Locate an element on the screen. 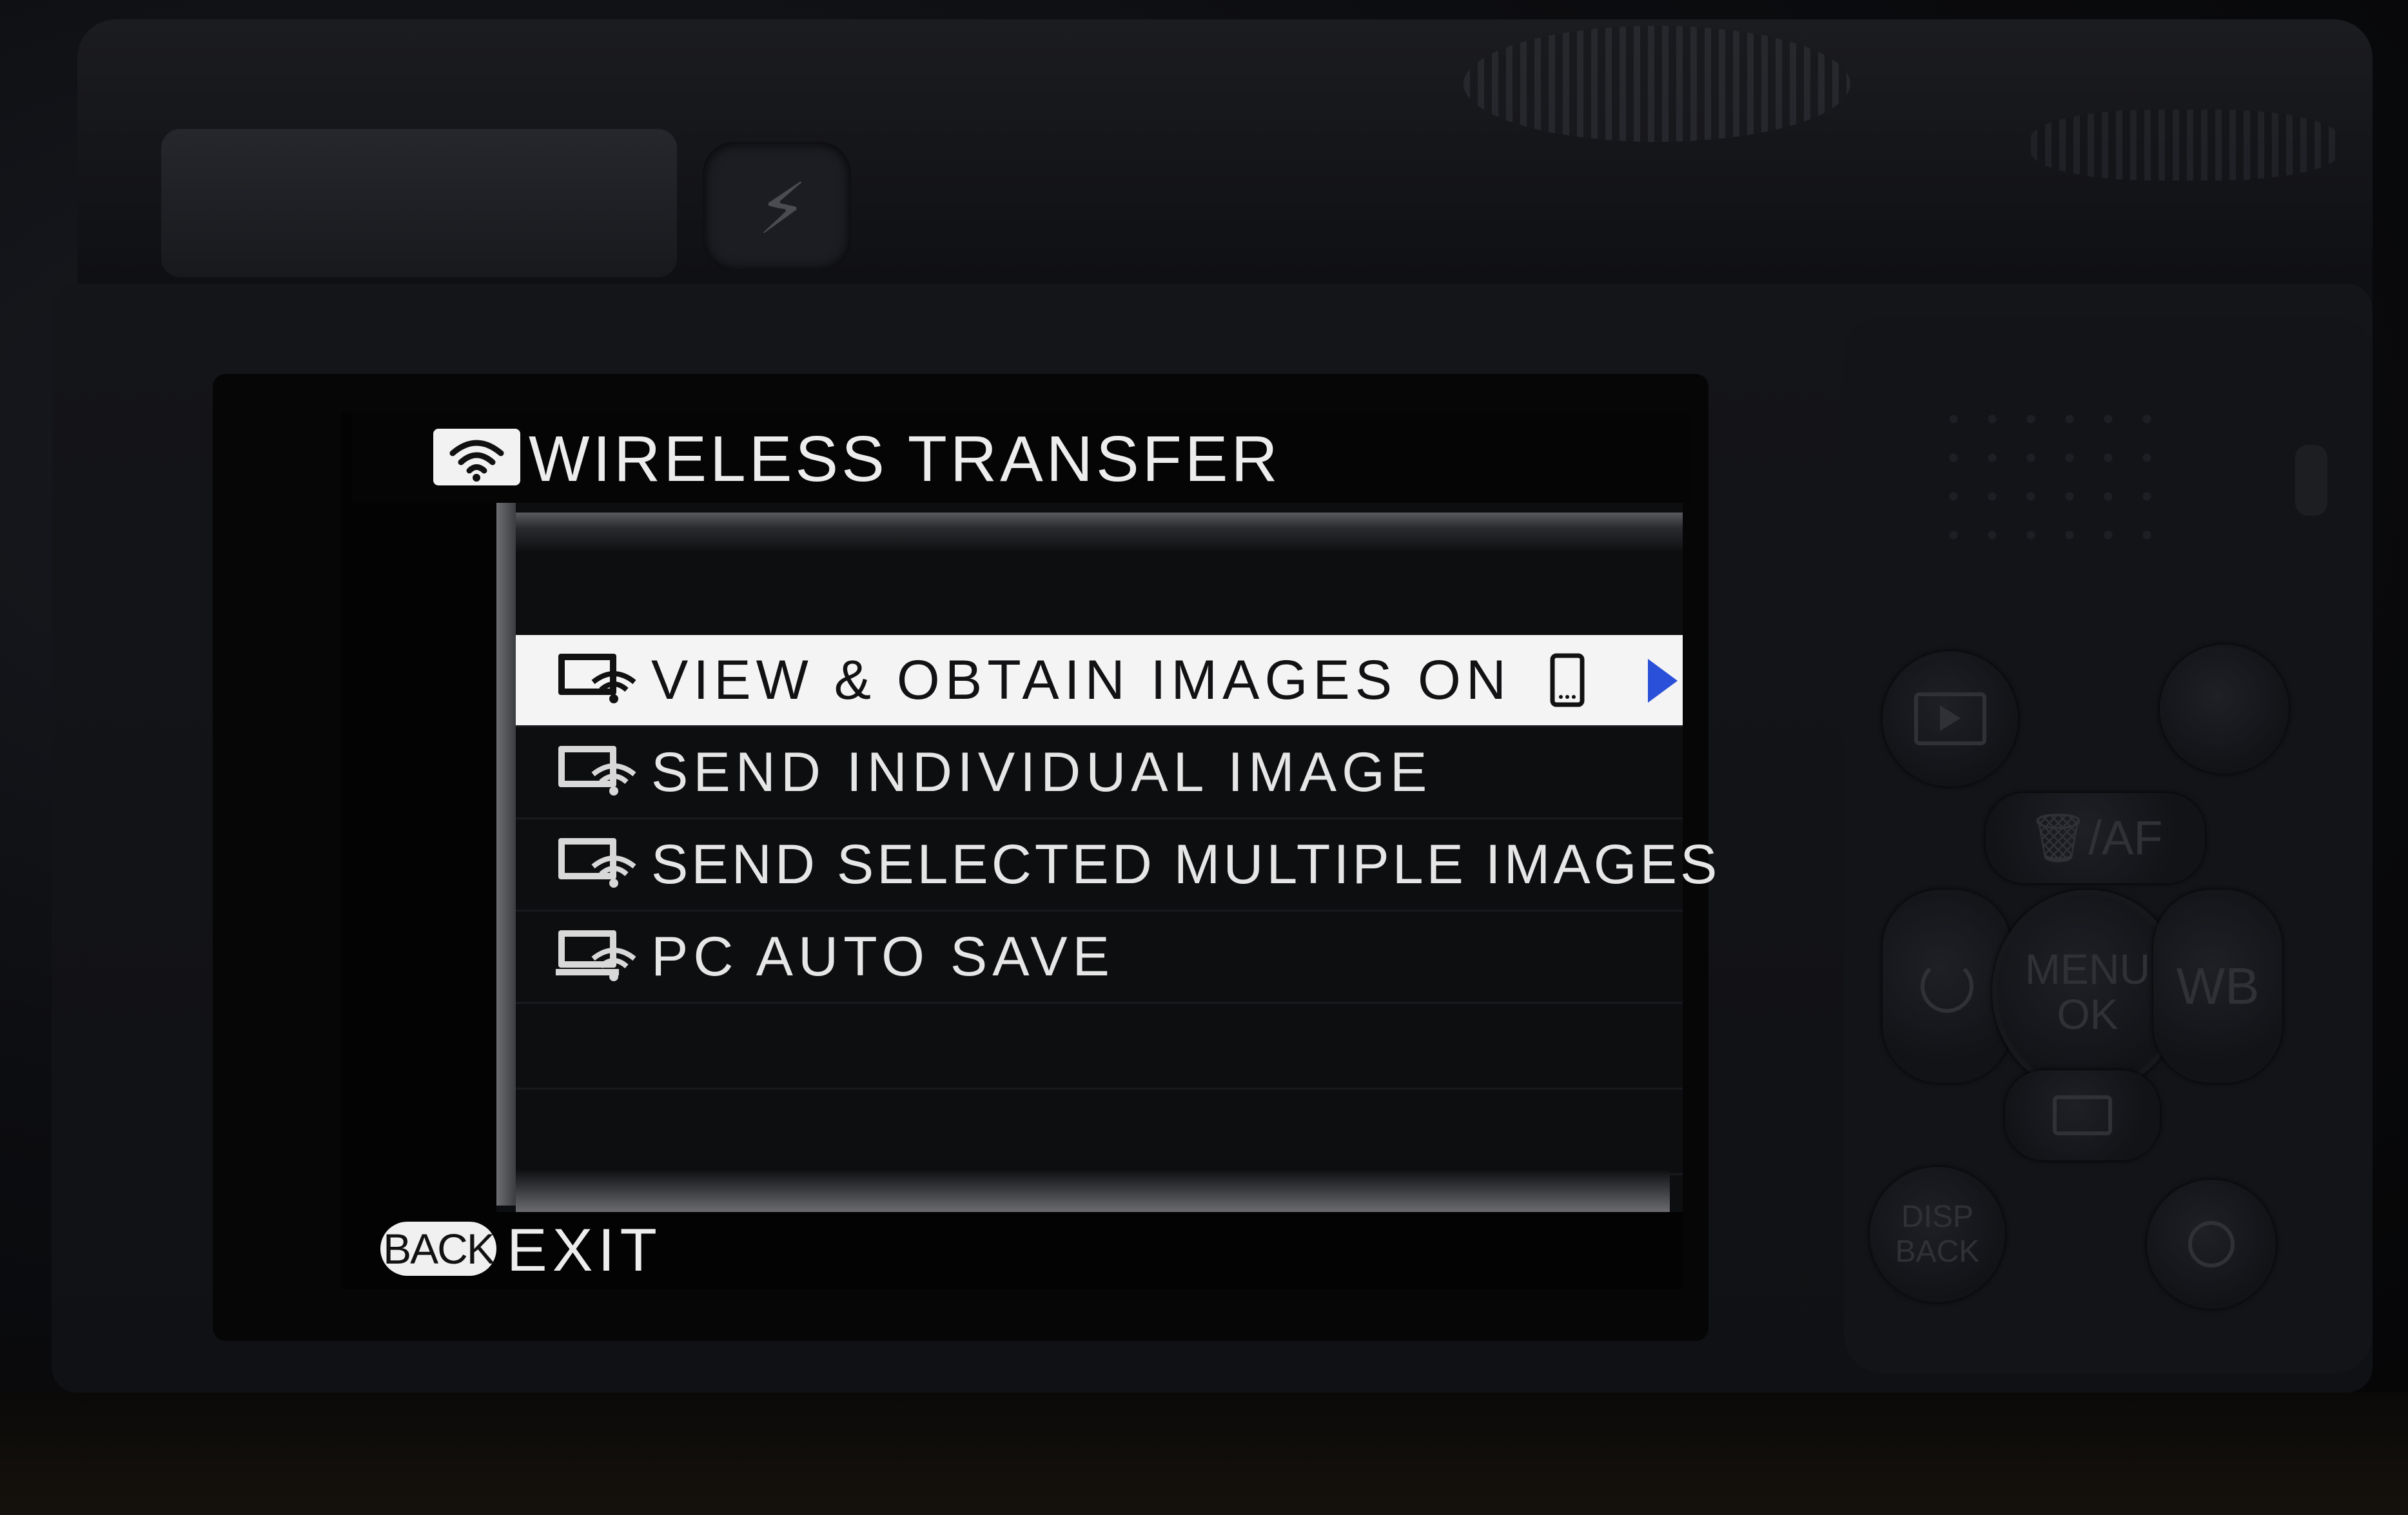 This screenshot has height=1515, width=2408. smartphone-wifi-icon is located at coordinates (598, 680).